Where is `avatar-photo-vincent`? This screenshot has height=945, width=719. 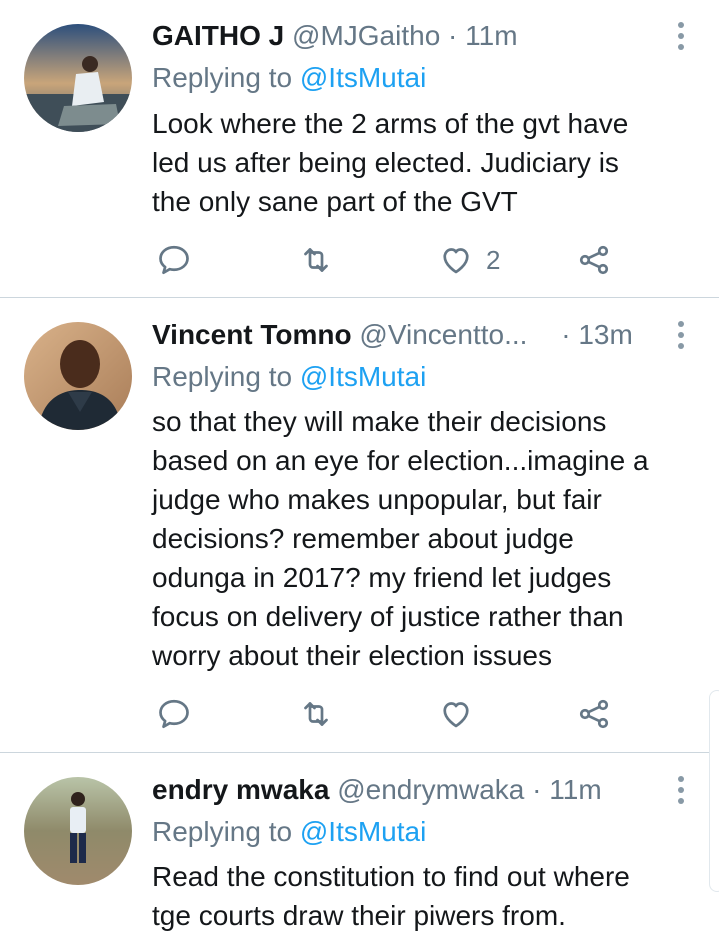
avatar-photo-vincent is located at coordinates (78, 376).